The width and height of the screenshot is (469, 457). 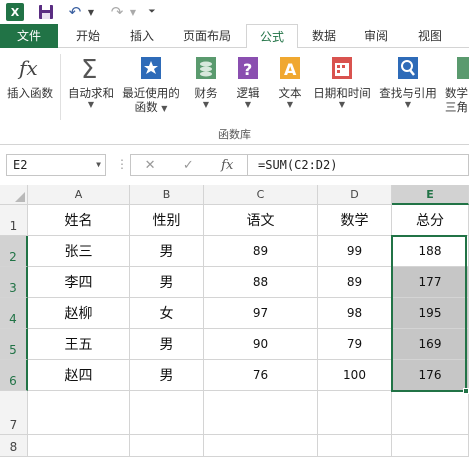 What do you see at coordinates (14, 251) in the screenshot?
I see `row-header-2: 2` at bounding box center [14, 251].